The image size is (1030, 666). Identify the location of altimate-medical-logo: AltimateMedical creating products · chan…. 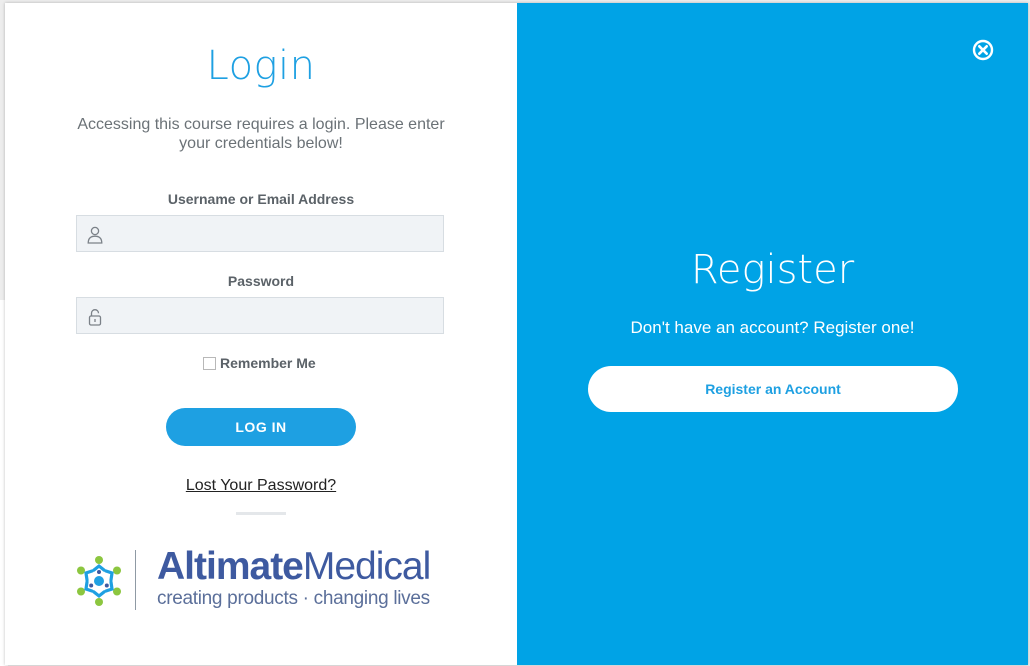
(263, 580).